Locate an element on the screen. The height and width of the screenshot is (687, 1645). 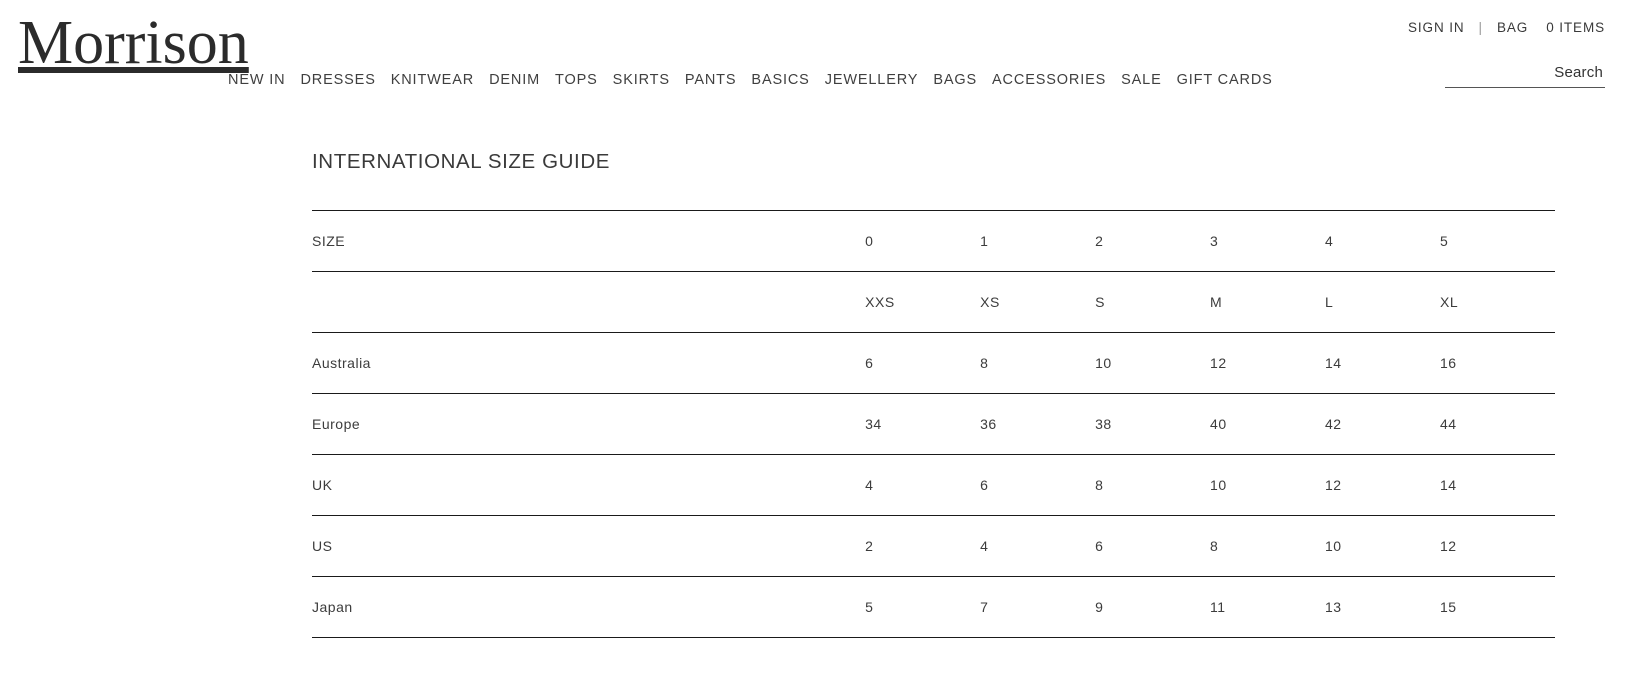
bag-item-count: 0 ITEMS is located at coordinates (1575, 27).